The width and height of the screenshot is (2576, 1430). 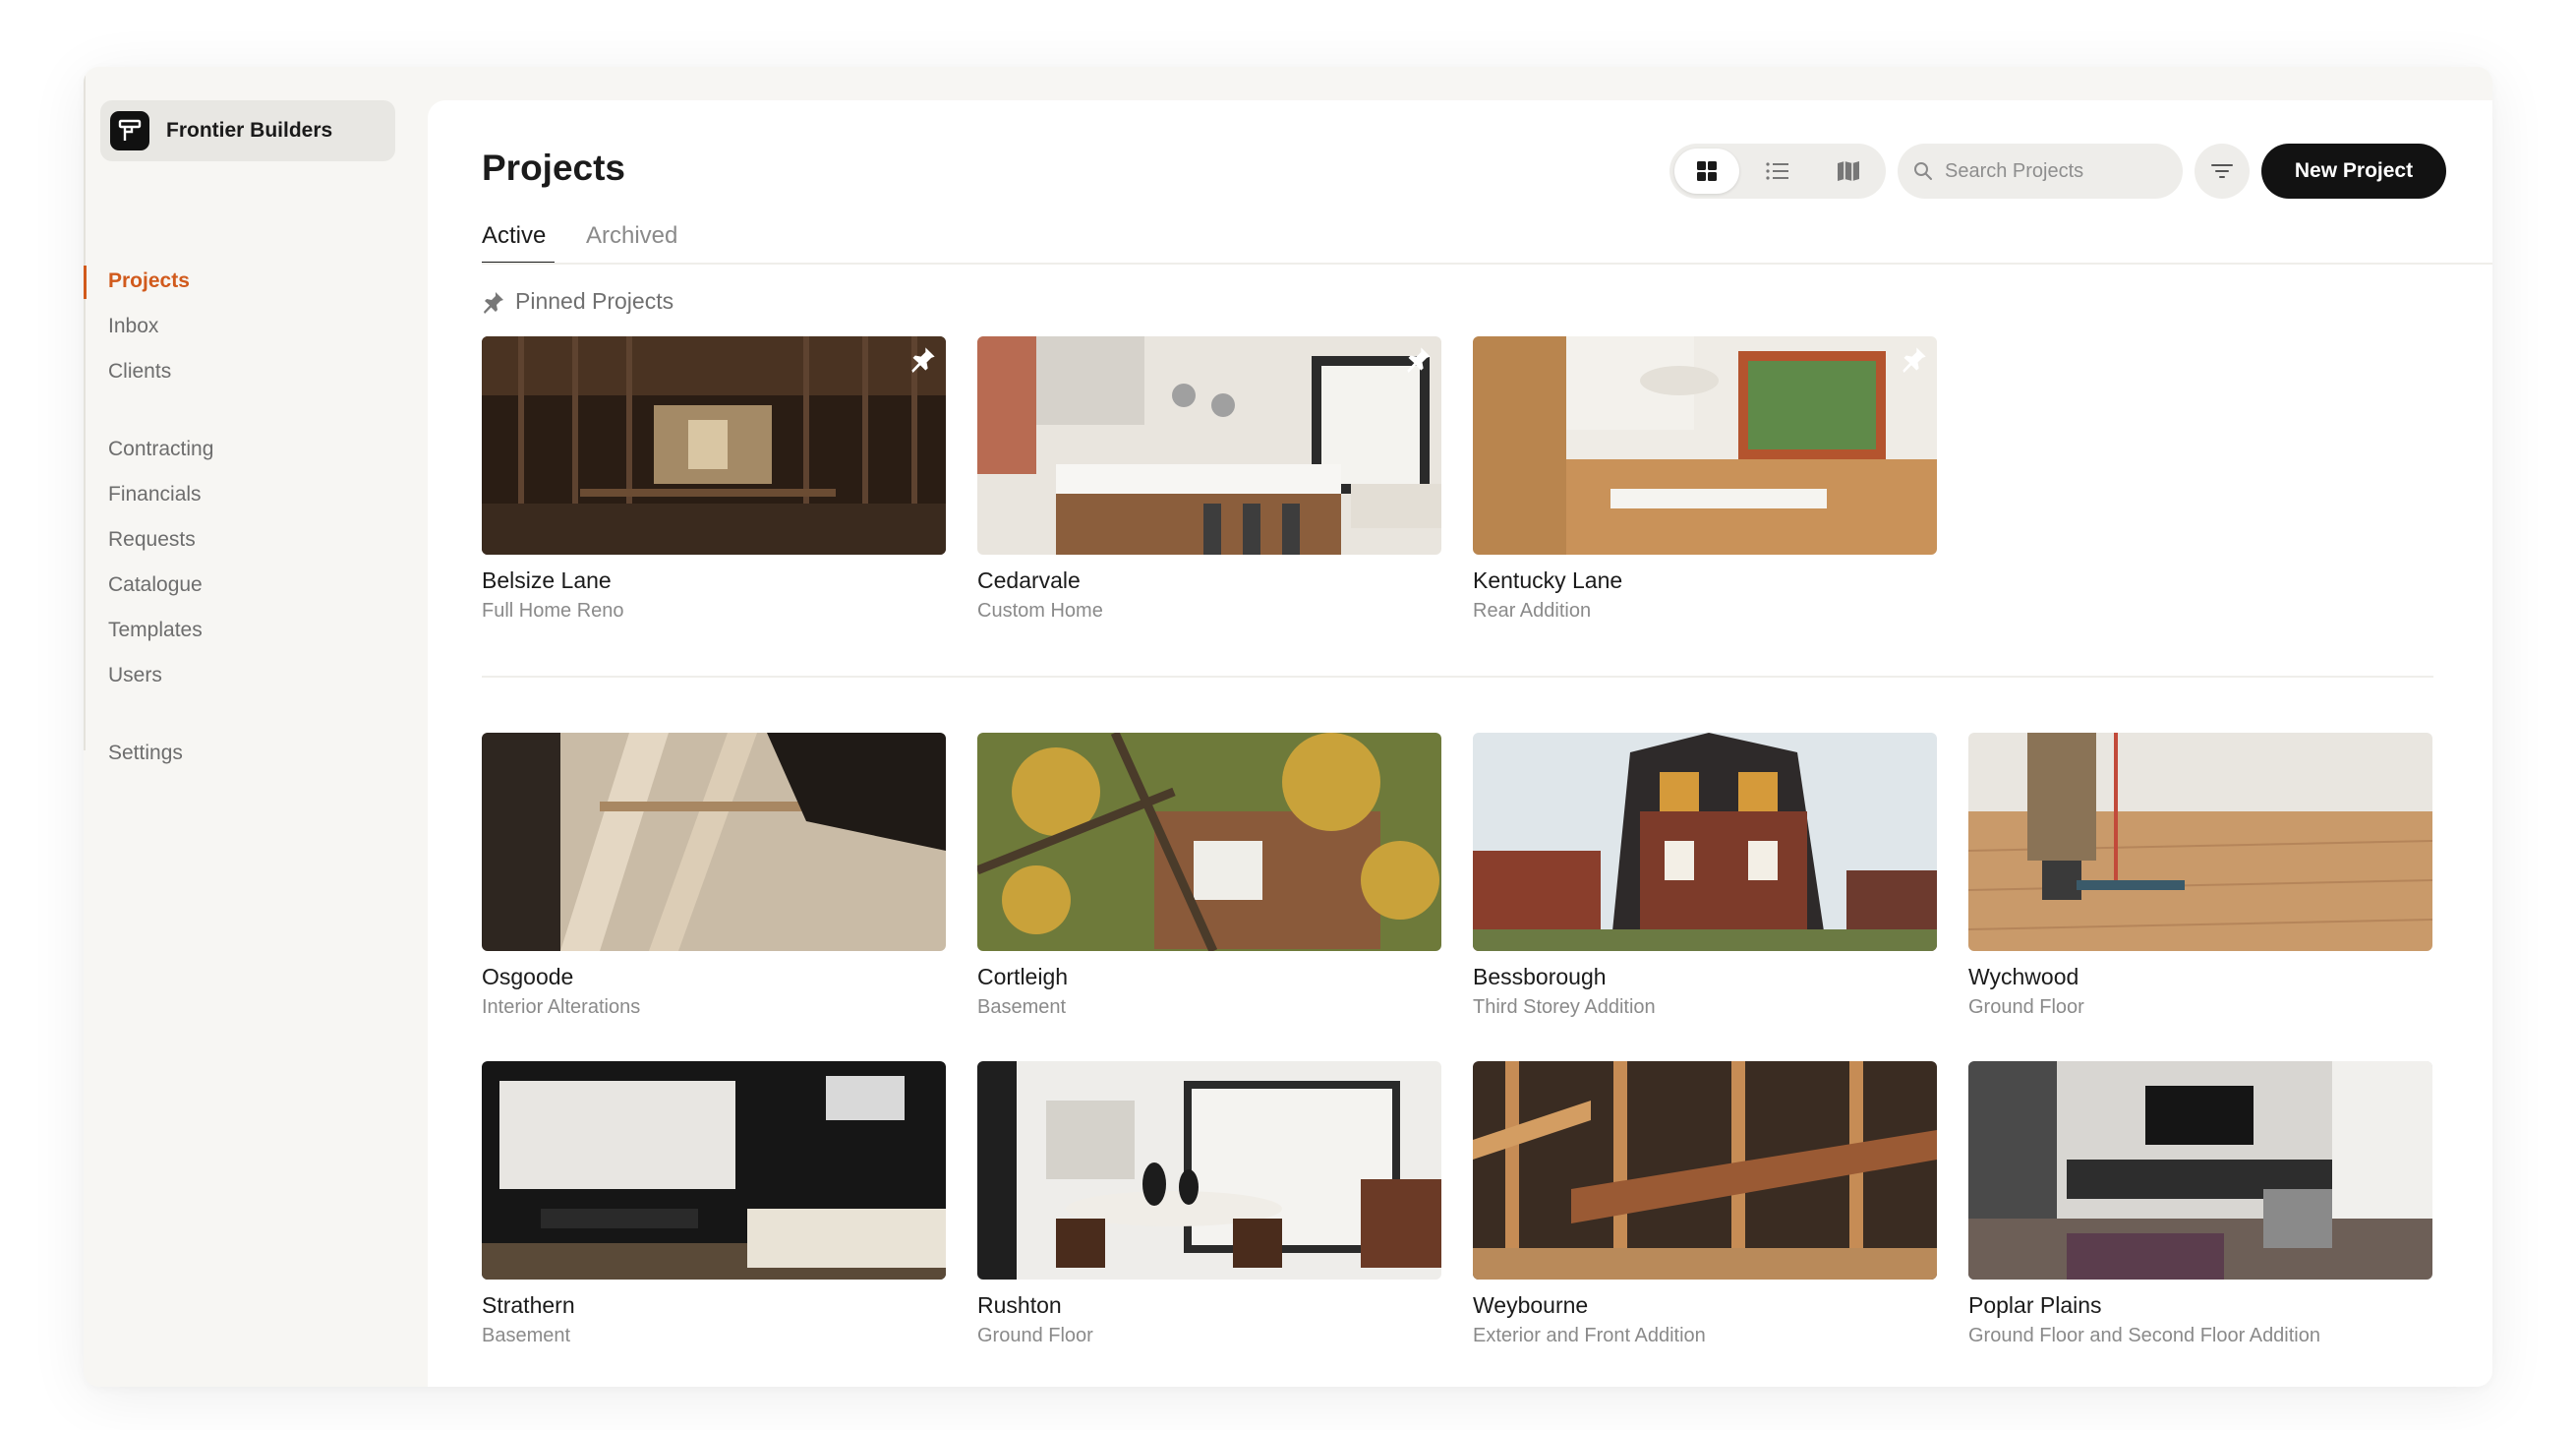 What do you see at coordinates (528, 976) in the screenshot?
I see `project-title: Osgoode` at bounding box center [528, 976].